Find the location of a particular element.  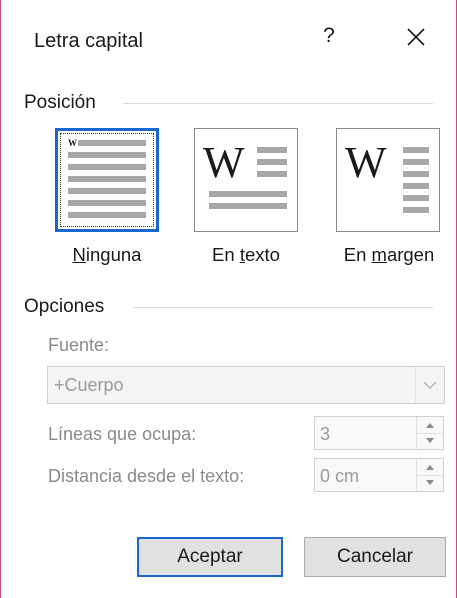

lines-stepper: 3 is located at coordinates (379, 433).